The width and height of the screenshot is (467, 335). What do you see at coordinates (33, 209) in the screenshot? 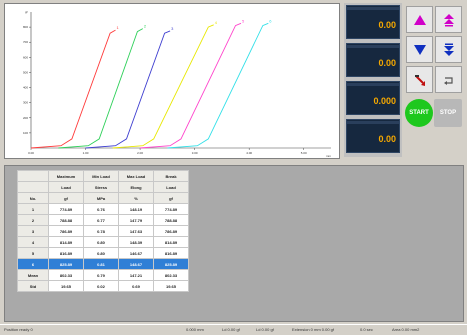
I see `row-number-cell: 1` at bounding box center [33, 209].